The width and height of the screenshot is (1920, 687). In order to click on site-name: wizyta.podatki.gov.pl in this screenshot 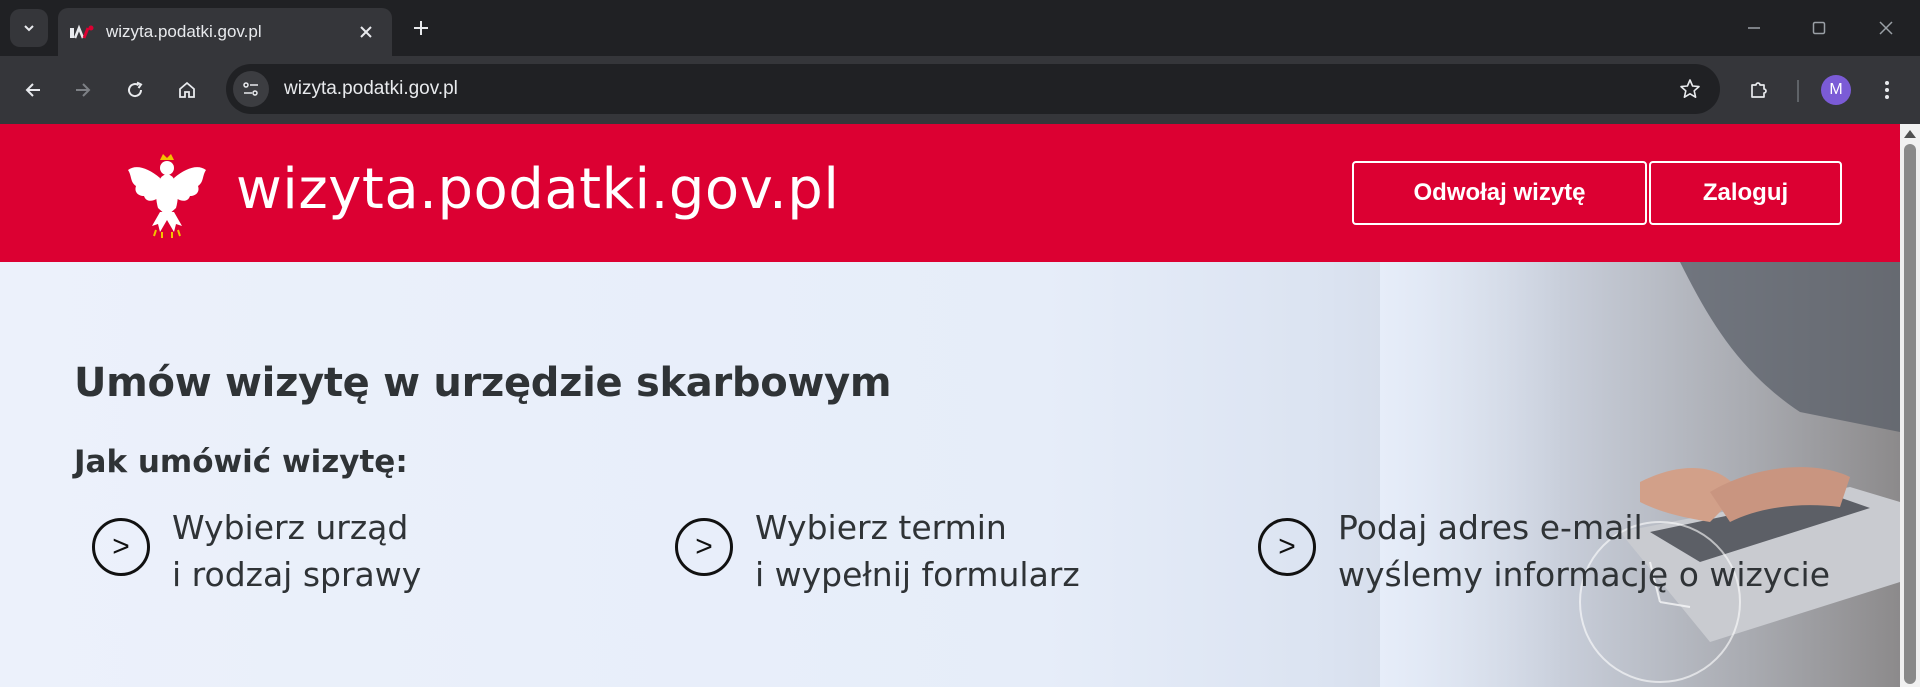, I will do `click(537, 190)`.